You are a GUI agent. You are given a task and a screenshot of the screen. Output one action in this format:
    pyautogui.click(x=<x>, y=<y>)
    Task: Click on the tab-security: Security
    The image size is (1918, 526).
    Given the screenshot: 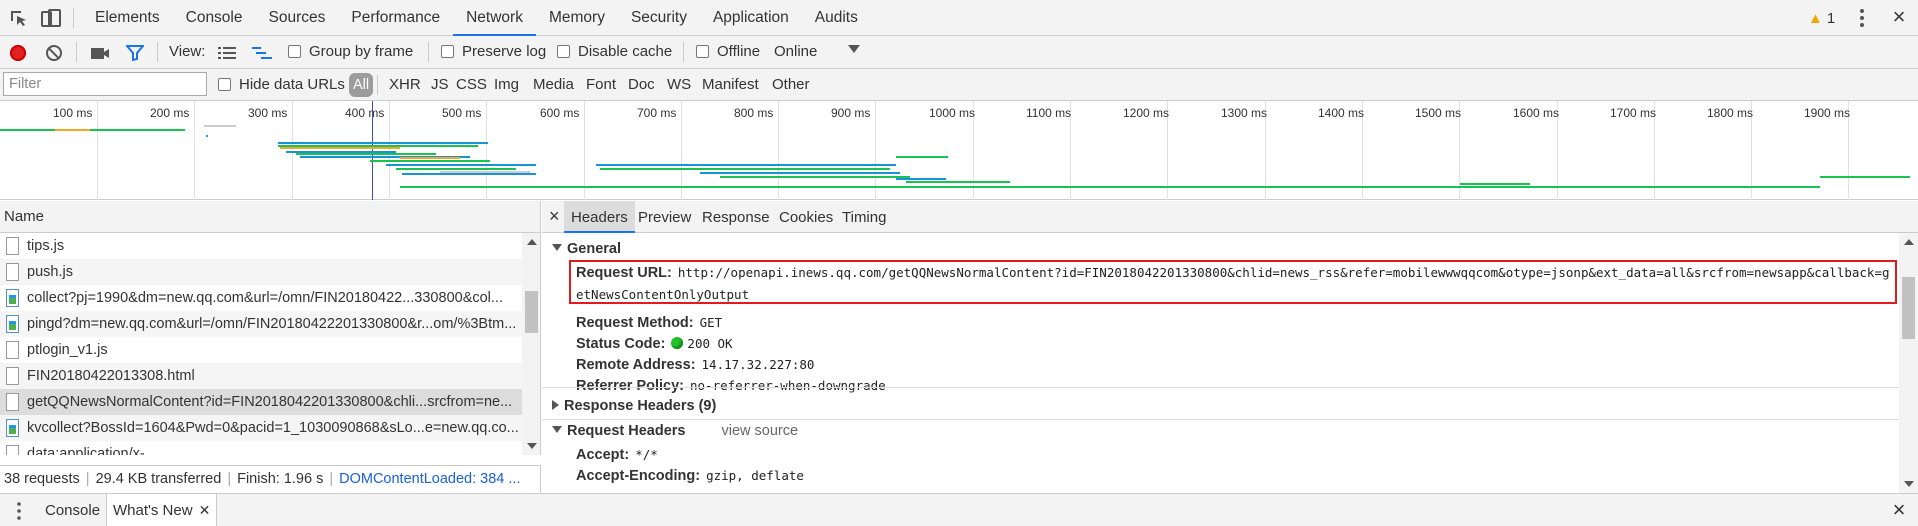 What is the action you would take?
    pyautogui.click(x=659, y=18)
    